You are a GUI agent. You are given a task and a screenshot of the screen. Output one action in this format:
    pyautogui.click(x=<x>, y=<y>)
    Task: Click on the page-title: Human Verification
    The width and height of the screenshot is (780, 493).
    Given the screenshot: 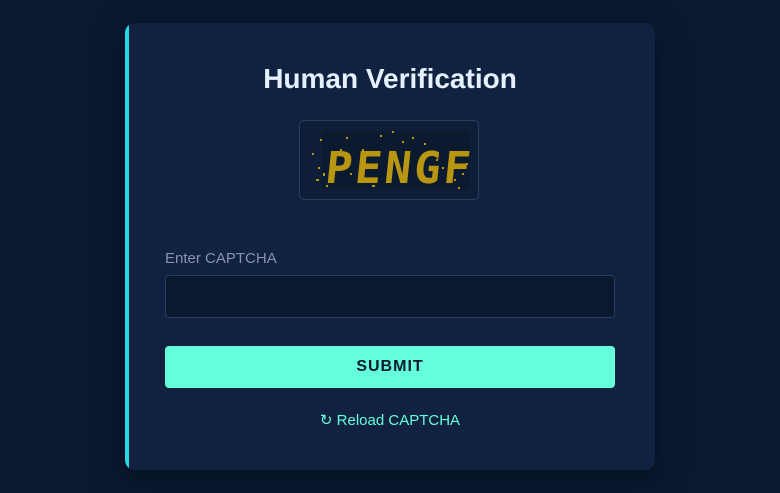 What is the action you would take?
    pyautogui.click(x=390, y=78)
    